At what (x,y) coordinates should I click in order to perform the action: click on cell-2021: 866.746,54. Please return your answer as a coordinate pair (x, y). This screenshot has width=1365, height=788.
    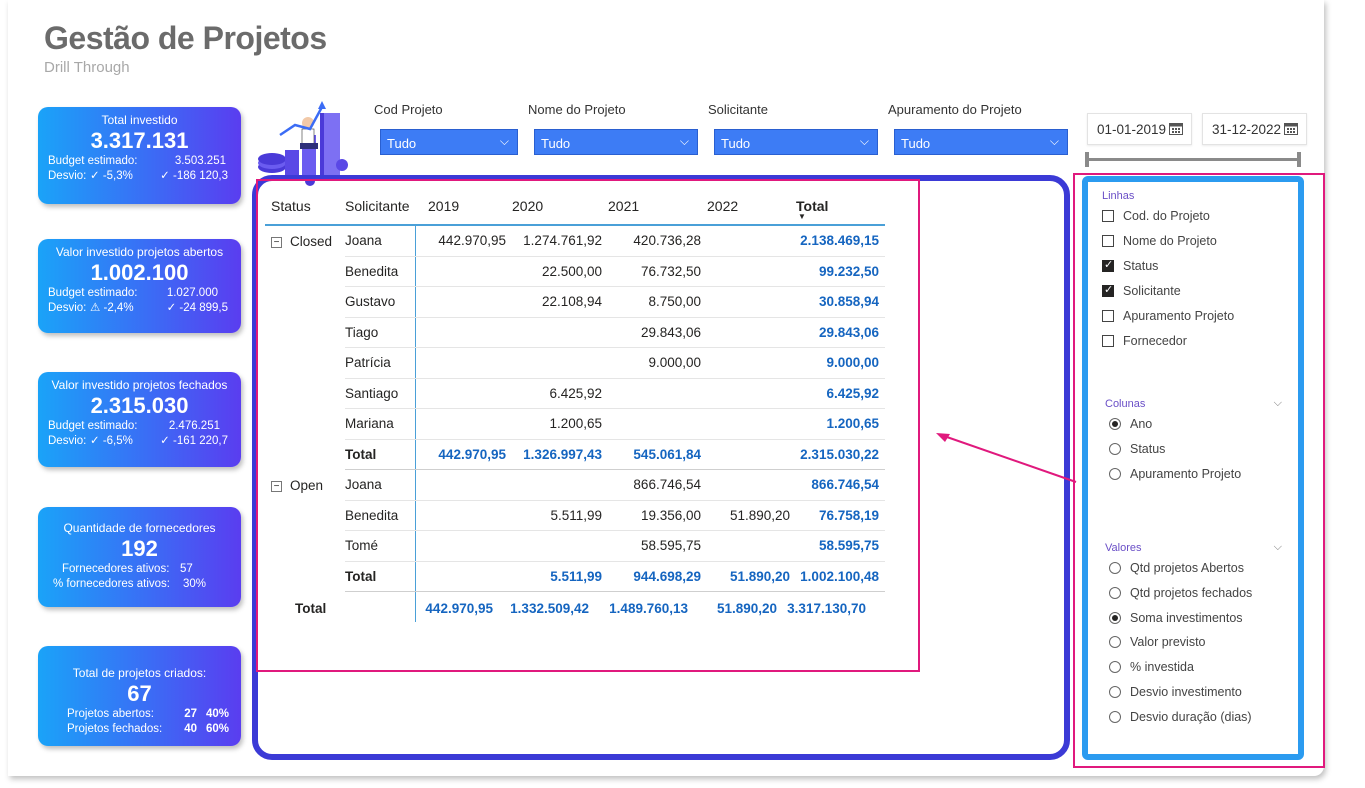
    Looking at the image, I should click on (667, 485).